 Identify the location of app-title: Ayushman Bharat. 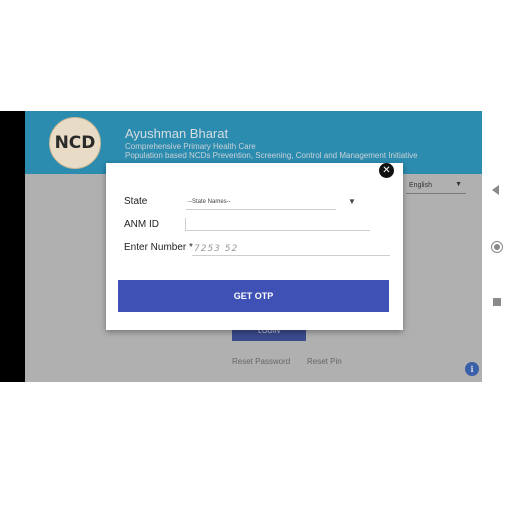
(177, 133).